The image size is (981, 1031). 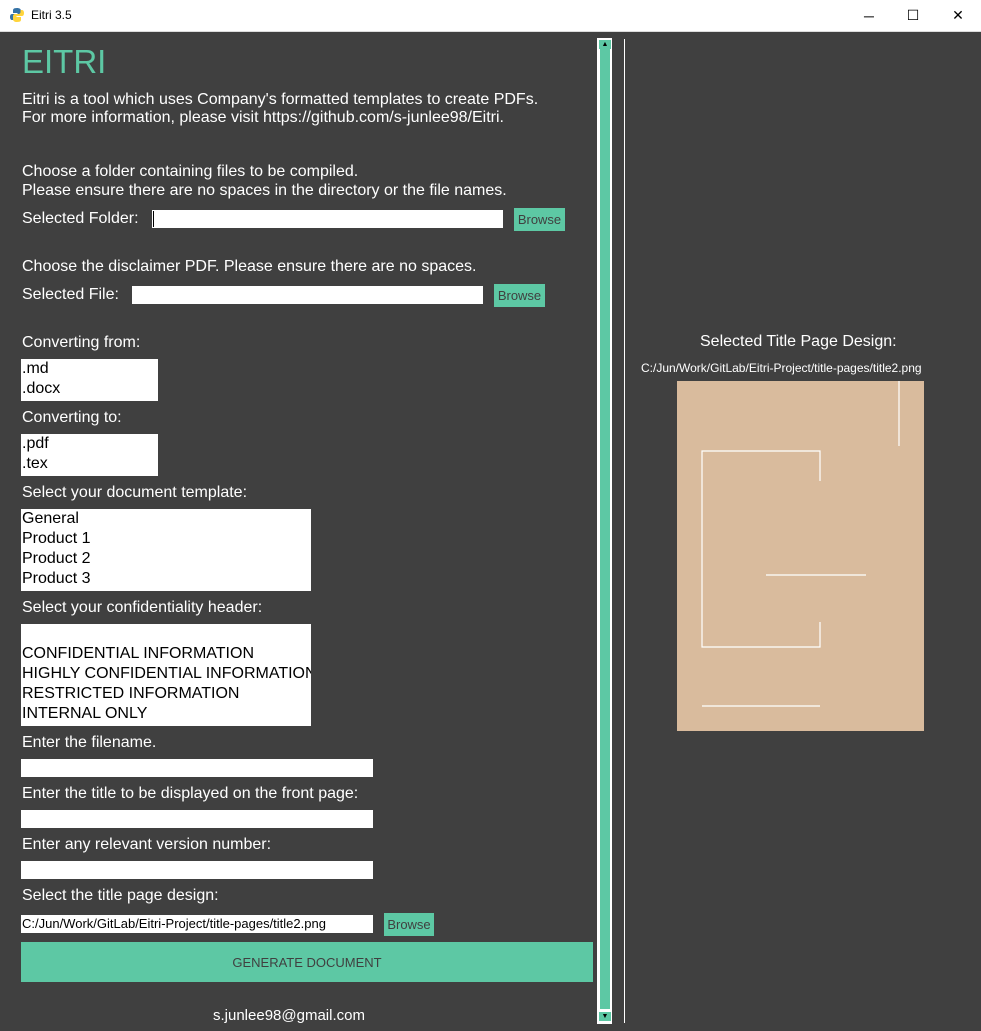 I want to click on converting-from-label: Converting from:, so click(x=81, y=342).